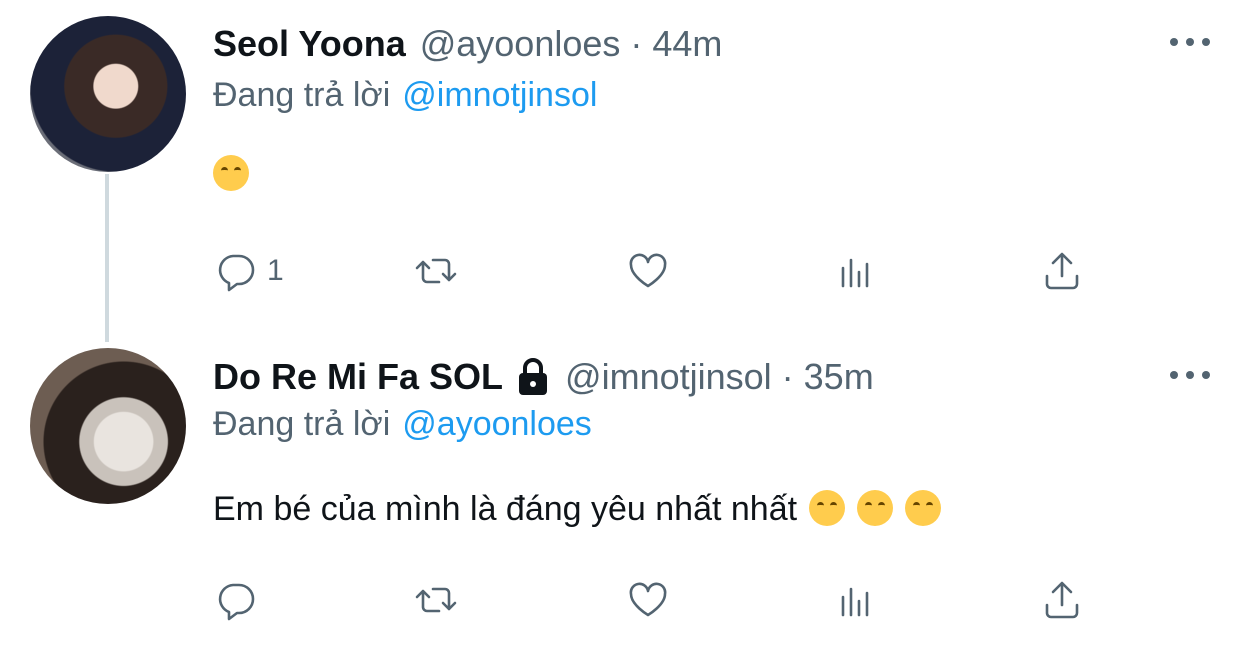 The height and width of the screenshot is (647, 1242). I want to click on replying-to-handle-link: @imnotjinsol, so click(499, 95).